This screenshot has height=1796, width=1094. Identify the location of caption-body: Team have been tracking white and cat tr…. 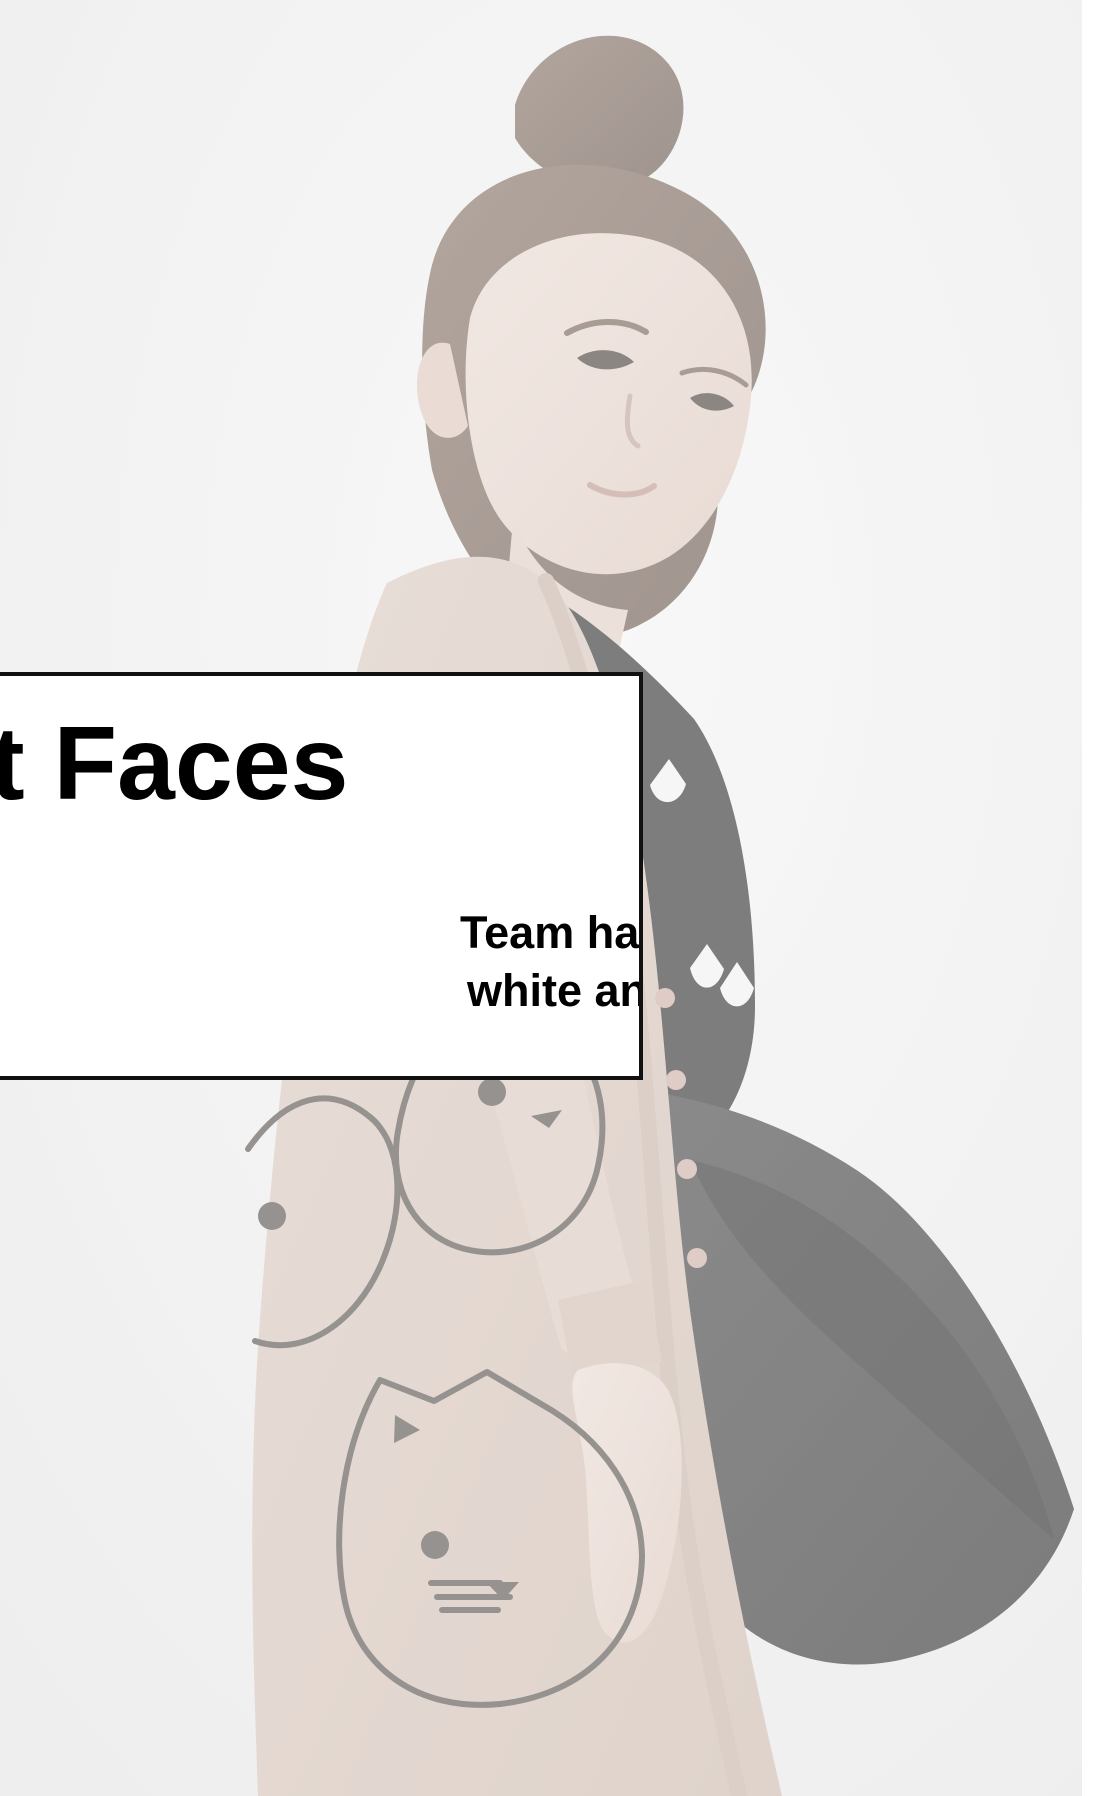
(320, 962).